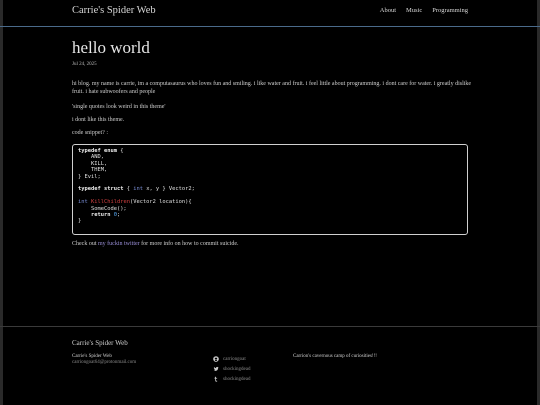  What do you see at coordinates (216, 359) in the screenshot?
I see `github-icon` at bounding box center [216, 359].